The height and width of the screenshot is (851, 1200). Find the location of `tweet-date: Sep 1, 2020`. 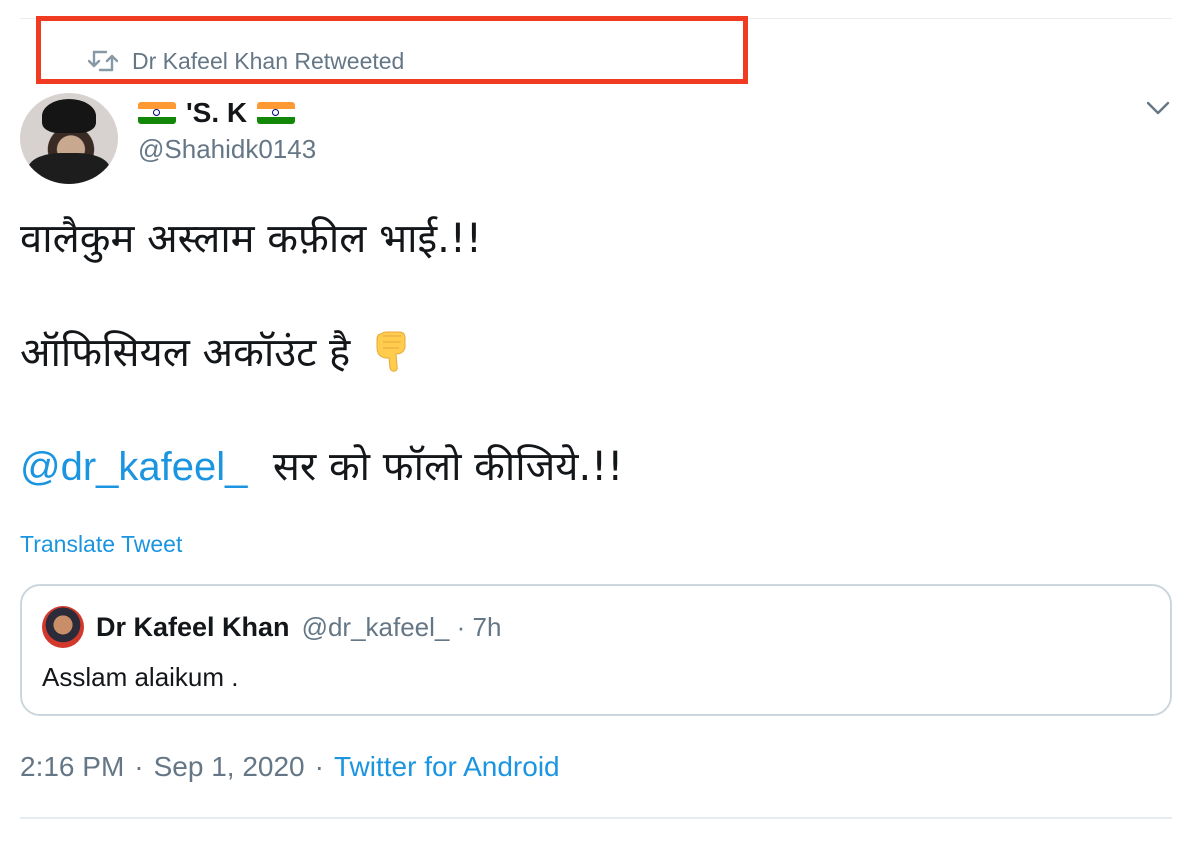

tweet-date: Sep 1, 2020 is located at coordinates (229, 767).